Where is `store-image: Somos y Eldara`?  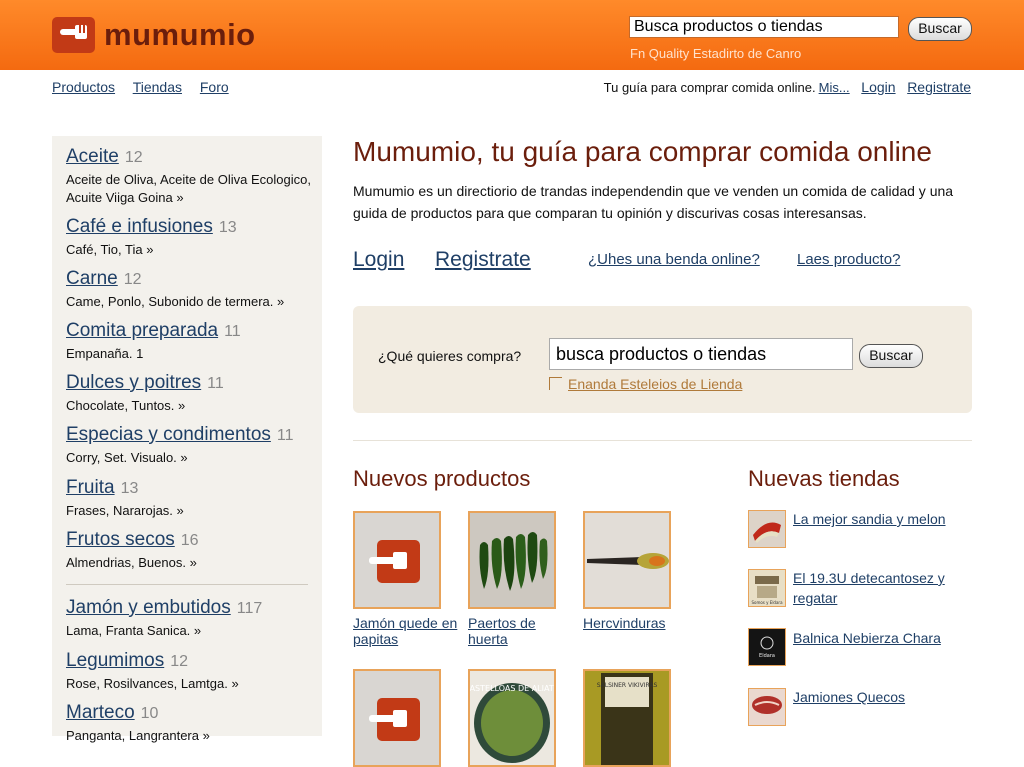
store-image: Somos y Eldara is located at coordinates (767, 588).